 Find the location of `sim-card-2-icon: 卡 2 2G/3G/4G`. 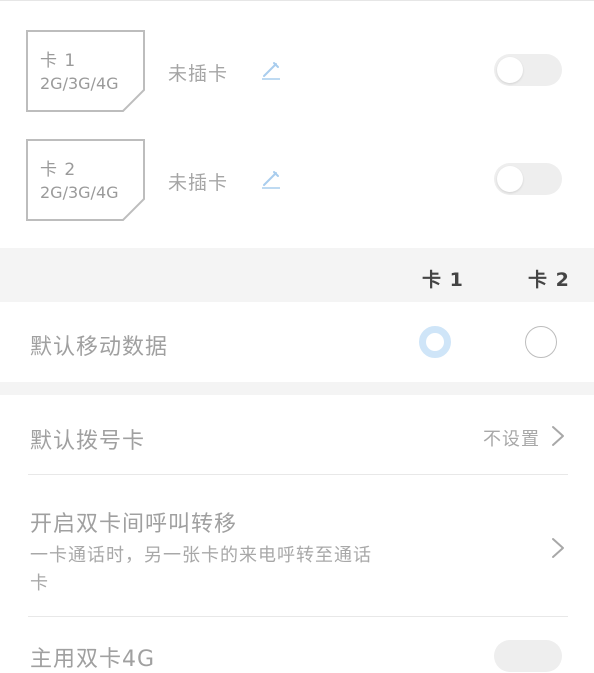

sim-card-2-icon: 卡 2 2G/3G/4G is located at coordinates (85, 180).